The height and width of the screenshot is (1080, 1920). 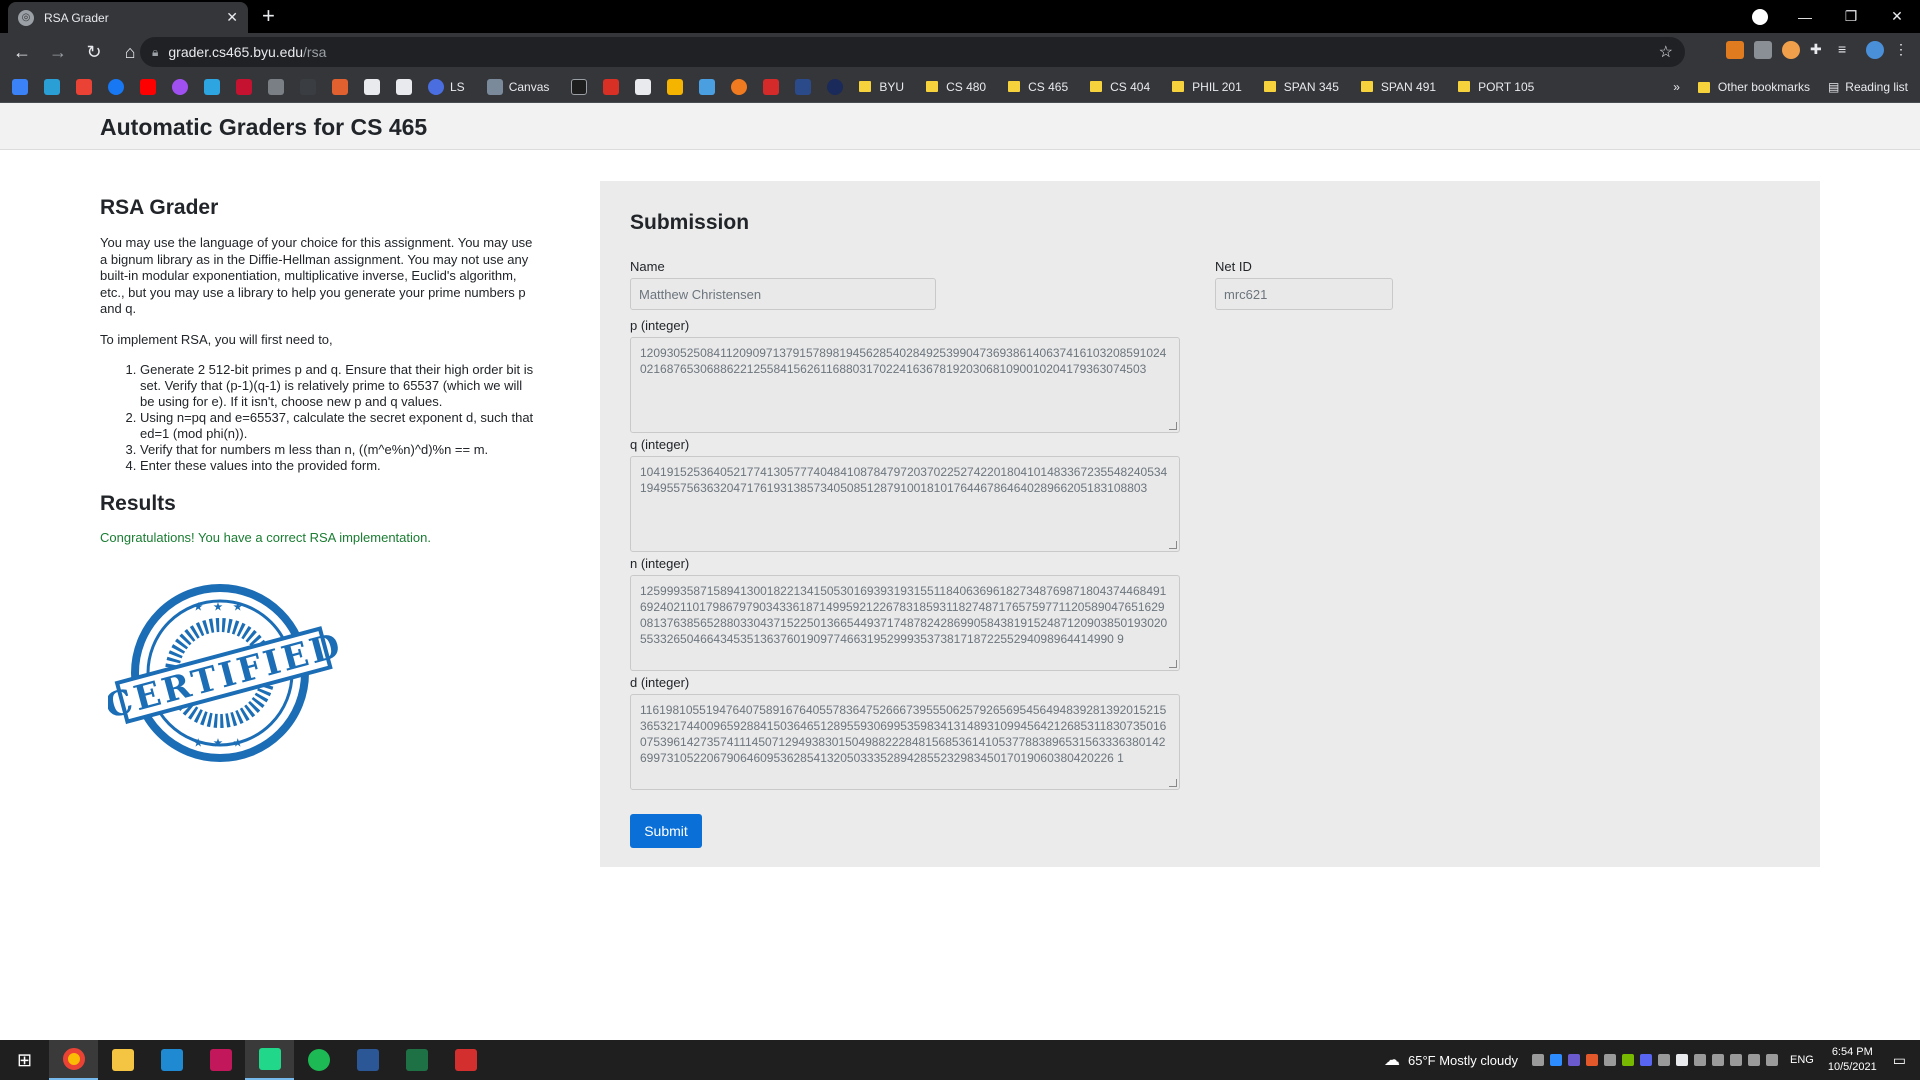 I want to click on youtube-icon, so click(x=148, y=86).